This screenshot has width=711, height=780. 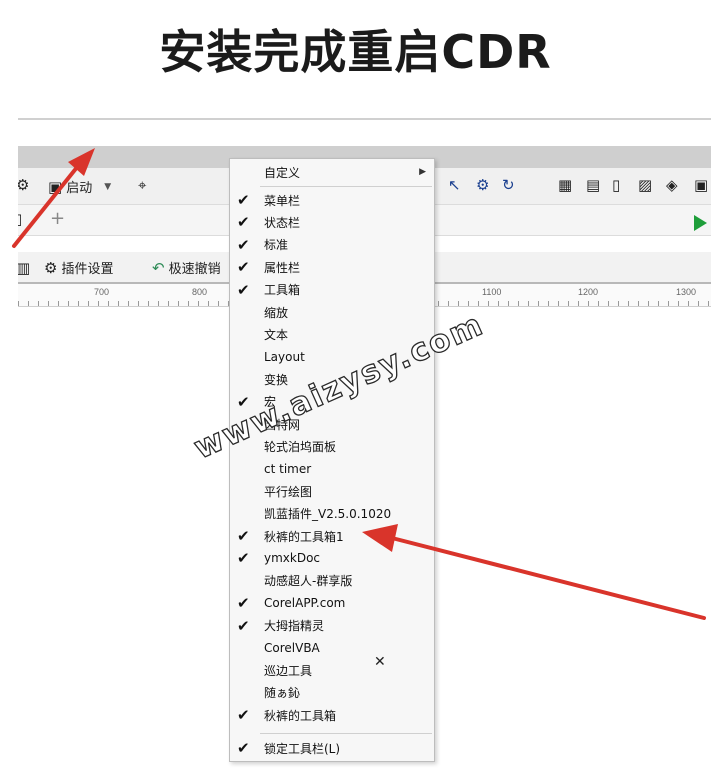 I want to click on menu-item-label: 凯蓝插件_V2.5.0.1020, so click(x=328, y=514).